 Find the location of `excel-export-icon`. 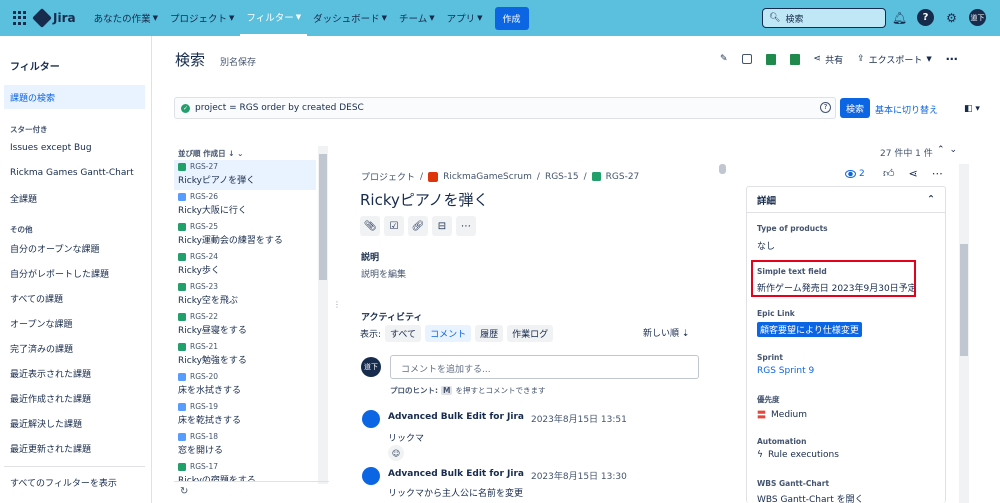

excel-export-icon is located at coordinates (770, 59).